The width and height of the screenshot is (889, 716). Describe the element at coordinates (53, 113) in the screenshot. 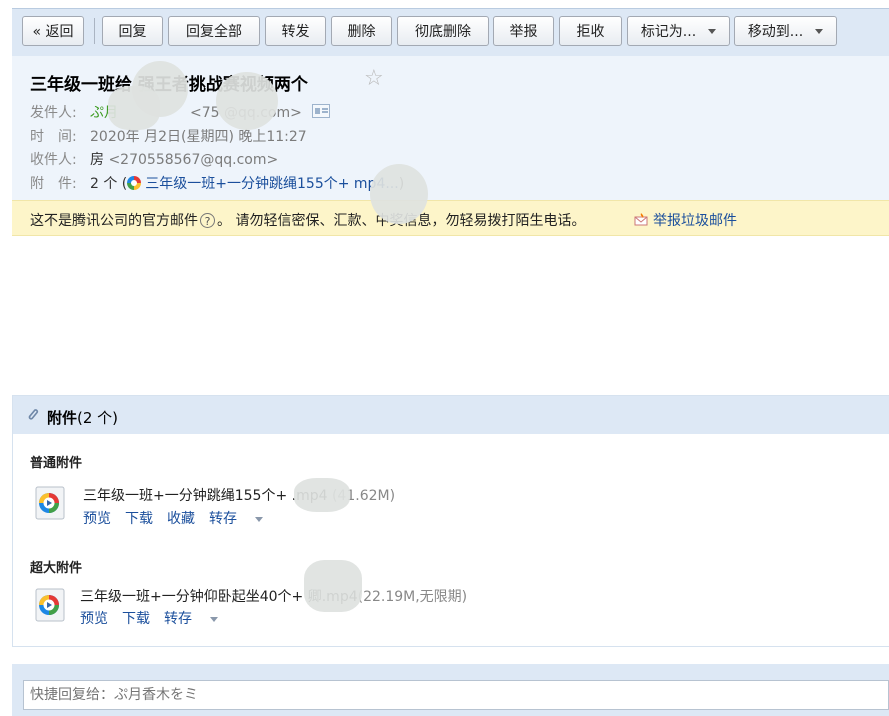

I see `sender-label: 发件人:` at that location.